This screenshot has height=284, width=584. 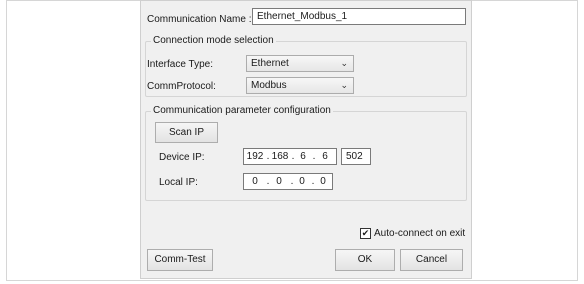 What do you see at coordinates (323, 181) in the screenshot?
I see `local-ip-octet-4: 0` at bounding box center [323, 181].